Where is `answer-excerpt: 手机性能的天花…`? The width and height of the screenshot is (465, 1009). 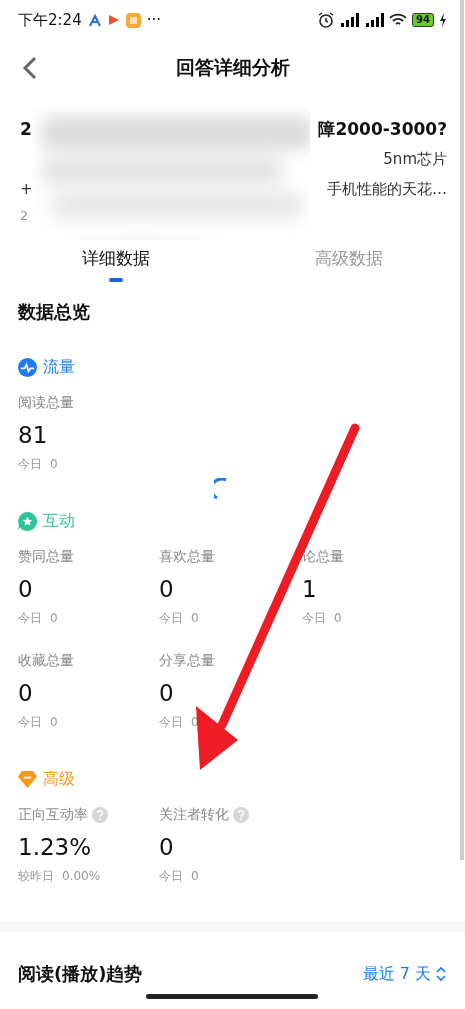
answer-excerpt: 手机性能的天花… is located at coordinates (387, 189).